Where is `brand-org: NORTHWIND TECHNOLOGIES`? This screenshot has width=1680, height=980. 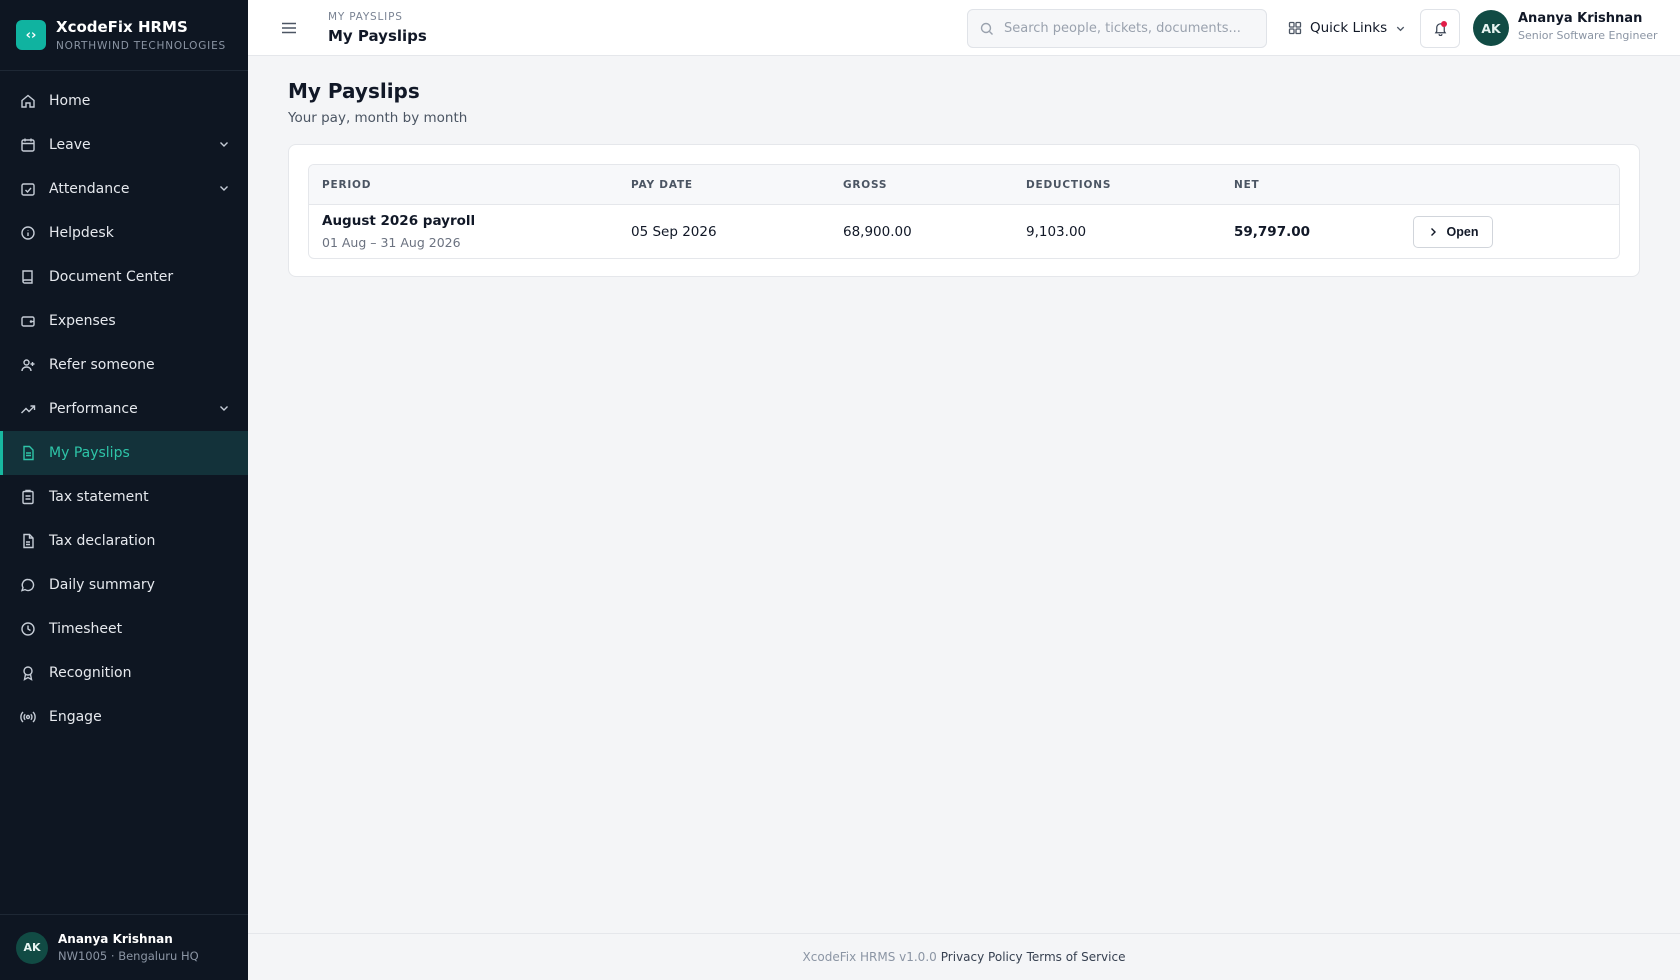 brand-org: NORTHWIND TECHNOLOGIES is located at coordinates (141, 46).